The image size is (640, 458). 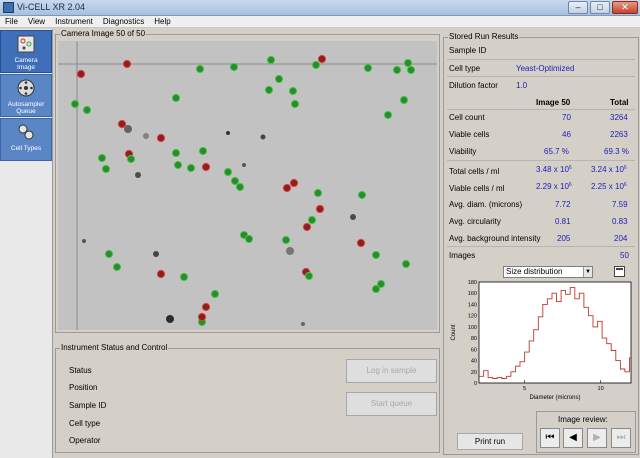 What do you see at coordinates (8, 7) in the screenshot?
I see `app-icon` at bounding box center [8, 7].